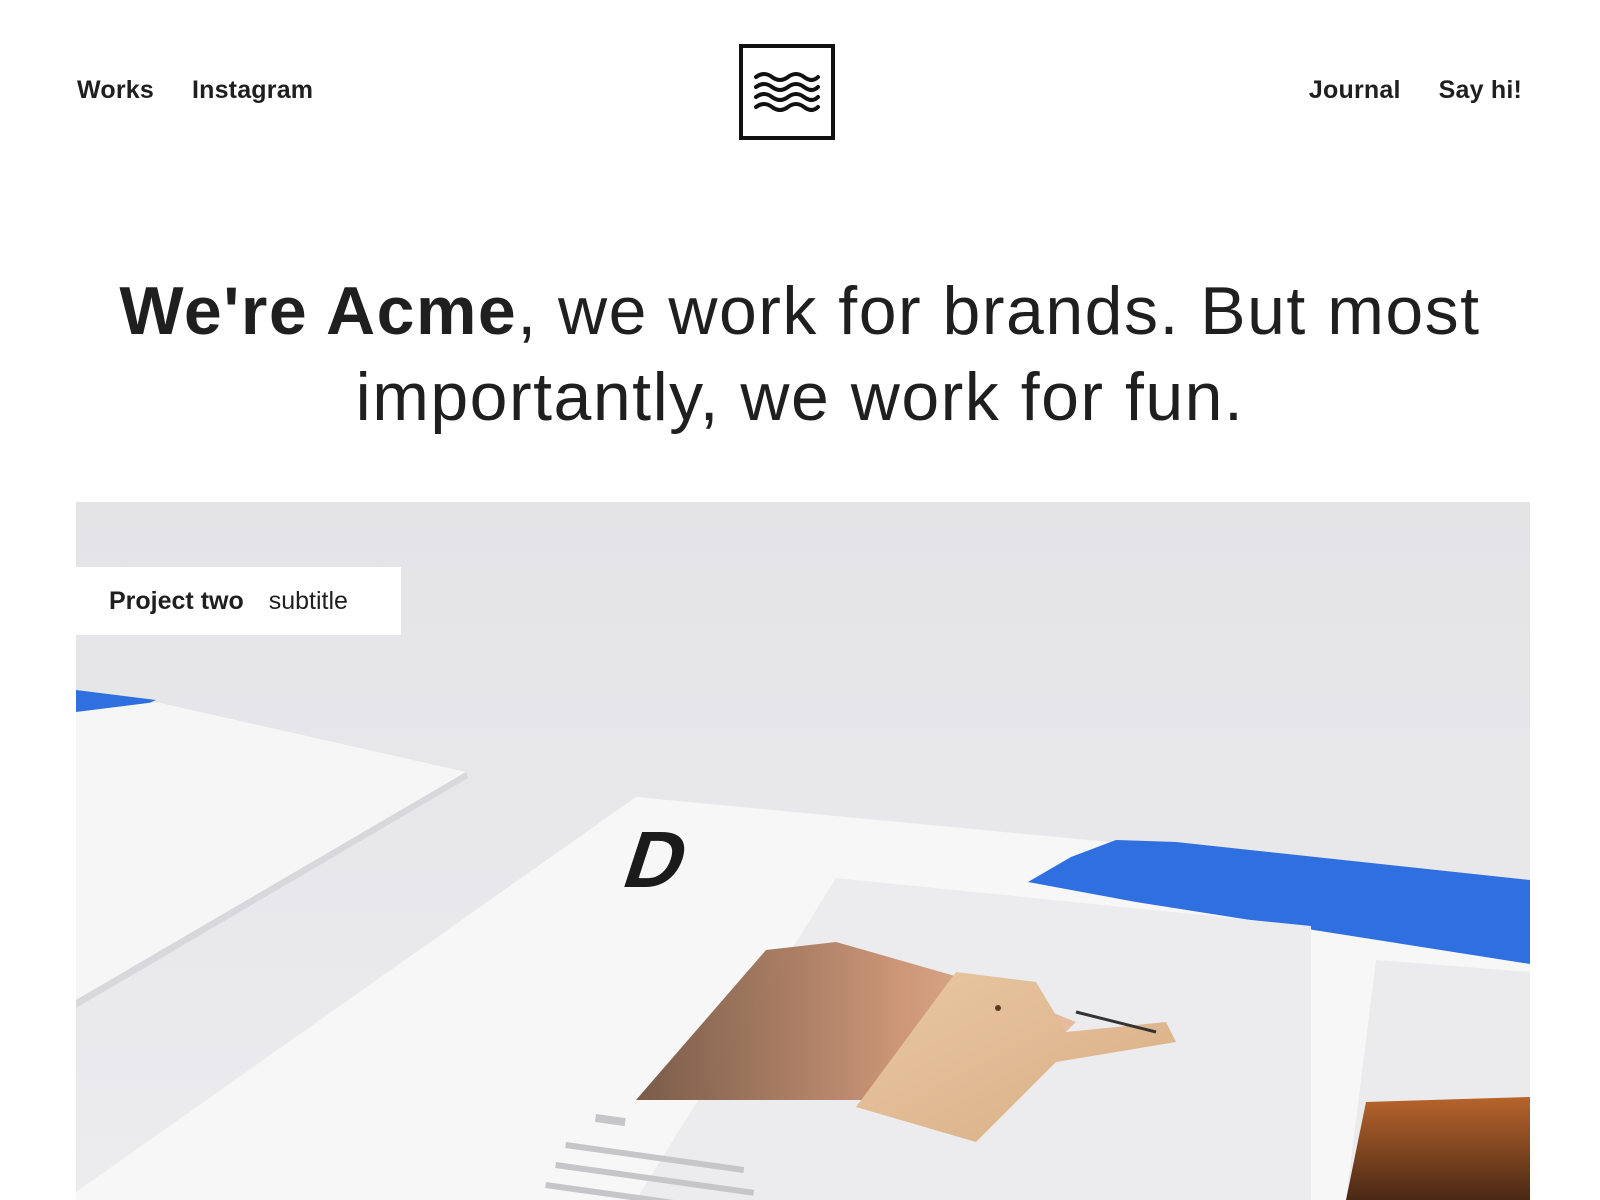  Describe the element at coordinates (176, 600) in the screenshot. I see `project-title: Project two` at that location.